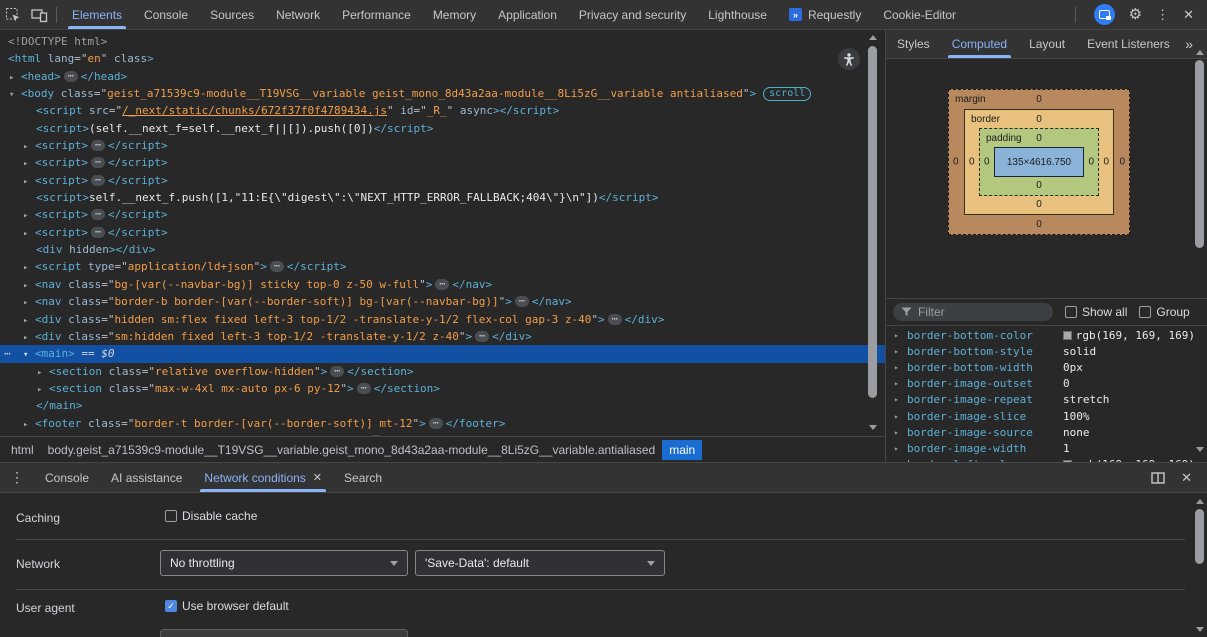 This screenshot has width=1207, height=637. I want to click on device-toolbar-icon, so click(39, 15).